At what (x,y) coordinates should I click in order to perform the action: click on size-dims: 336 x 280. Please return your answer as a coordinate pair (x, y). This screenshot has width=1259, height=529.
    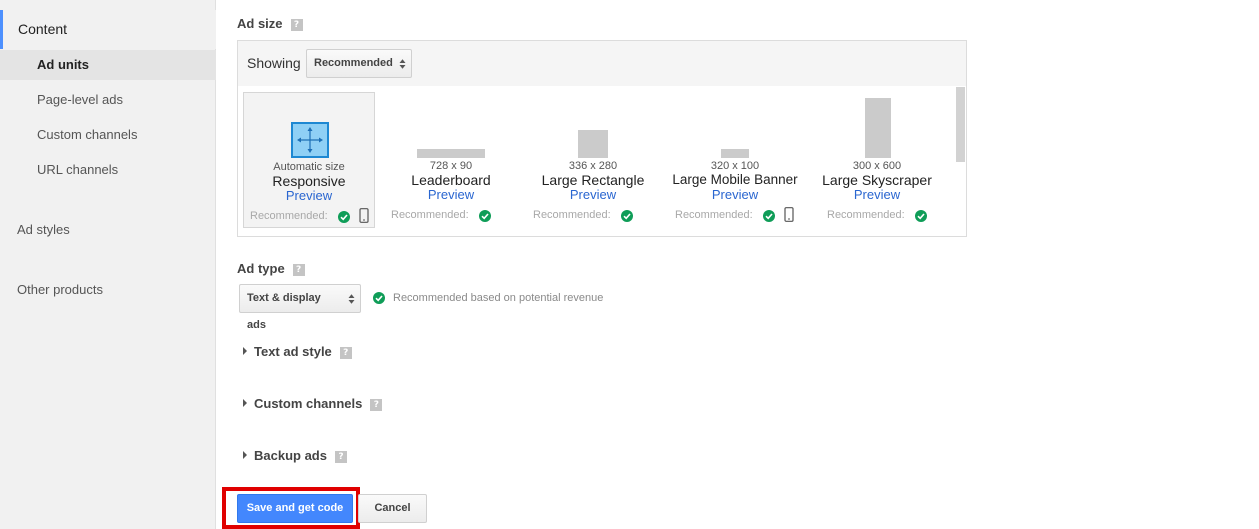
    Looking at the image, I should click on (593, 166).